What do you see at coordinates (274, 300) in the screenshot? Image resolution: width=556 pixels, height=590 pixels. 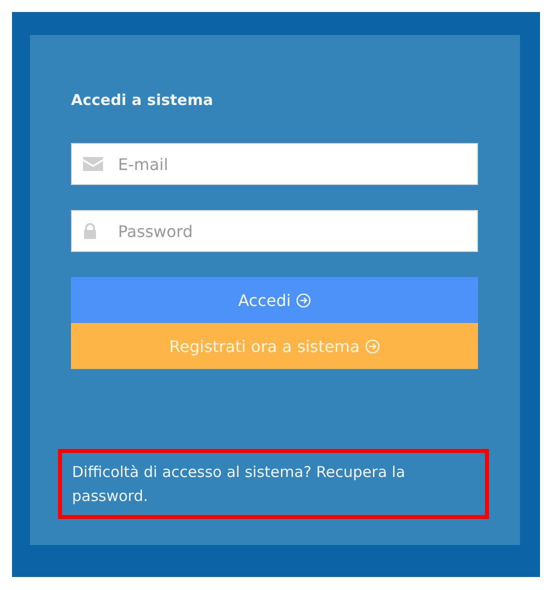 I see `login-button: Accedi` at bounding box center [274, 300].